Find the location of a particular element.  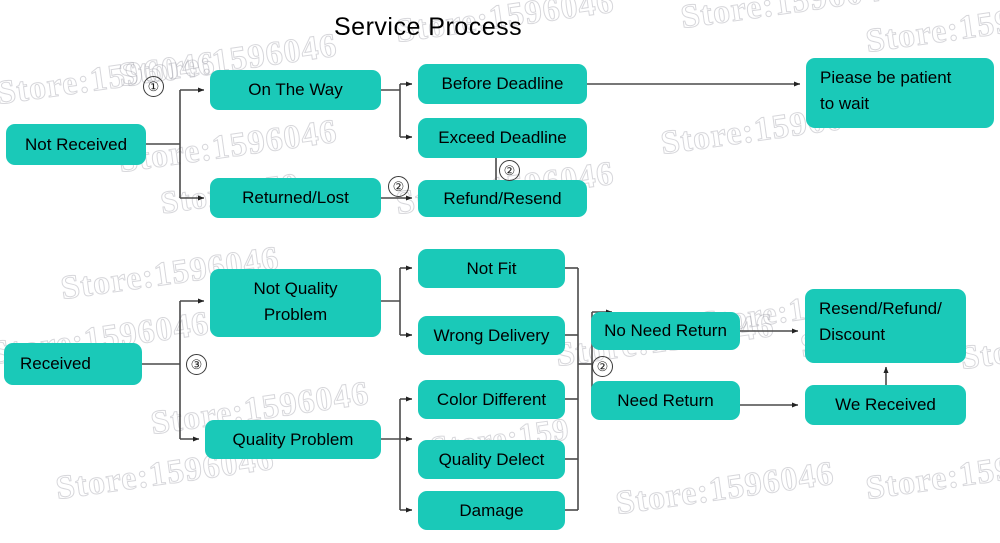

step-marker-3: ③ is located at coordinates (196, 364).